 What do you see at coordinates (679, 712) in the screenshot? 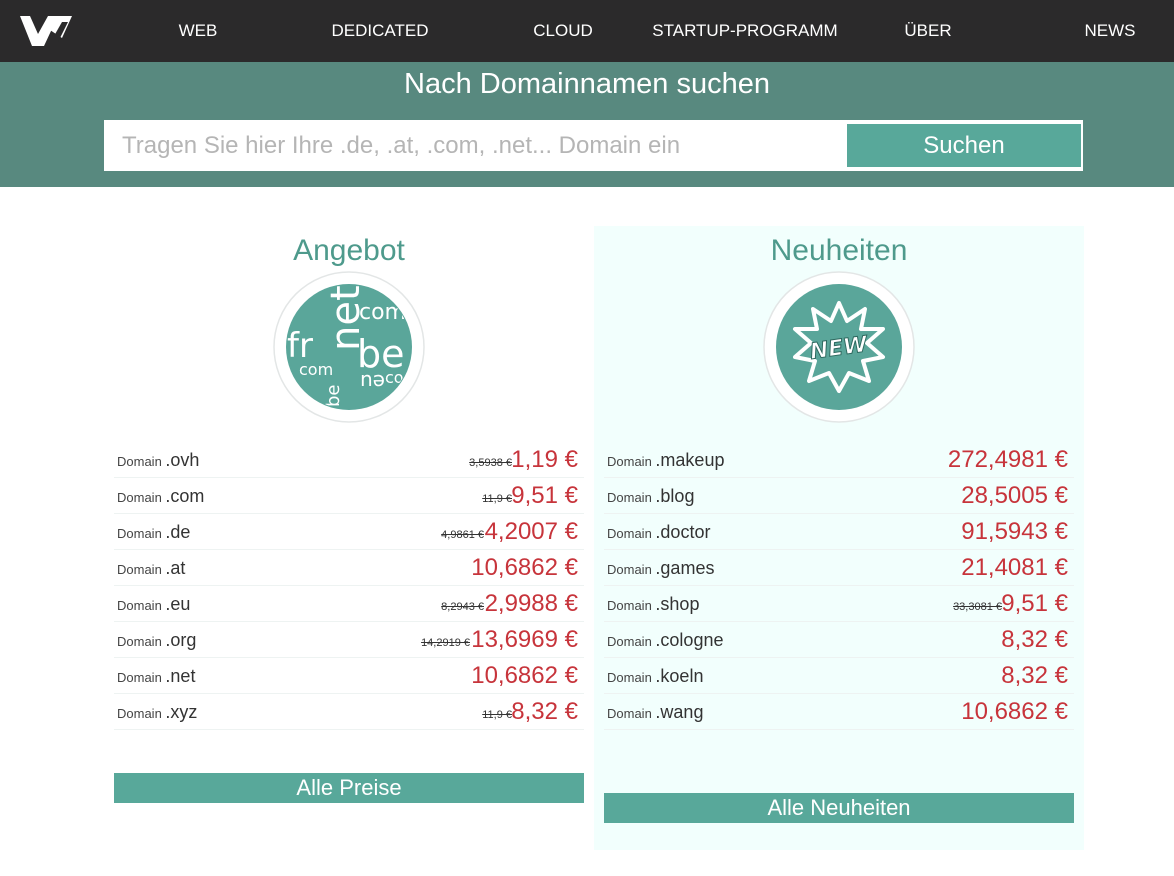
I see `tld-name: .wang` at bounding box center [679, 712].